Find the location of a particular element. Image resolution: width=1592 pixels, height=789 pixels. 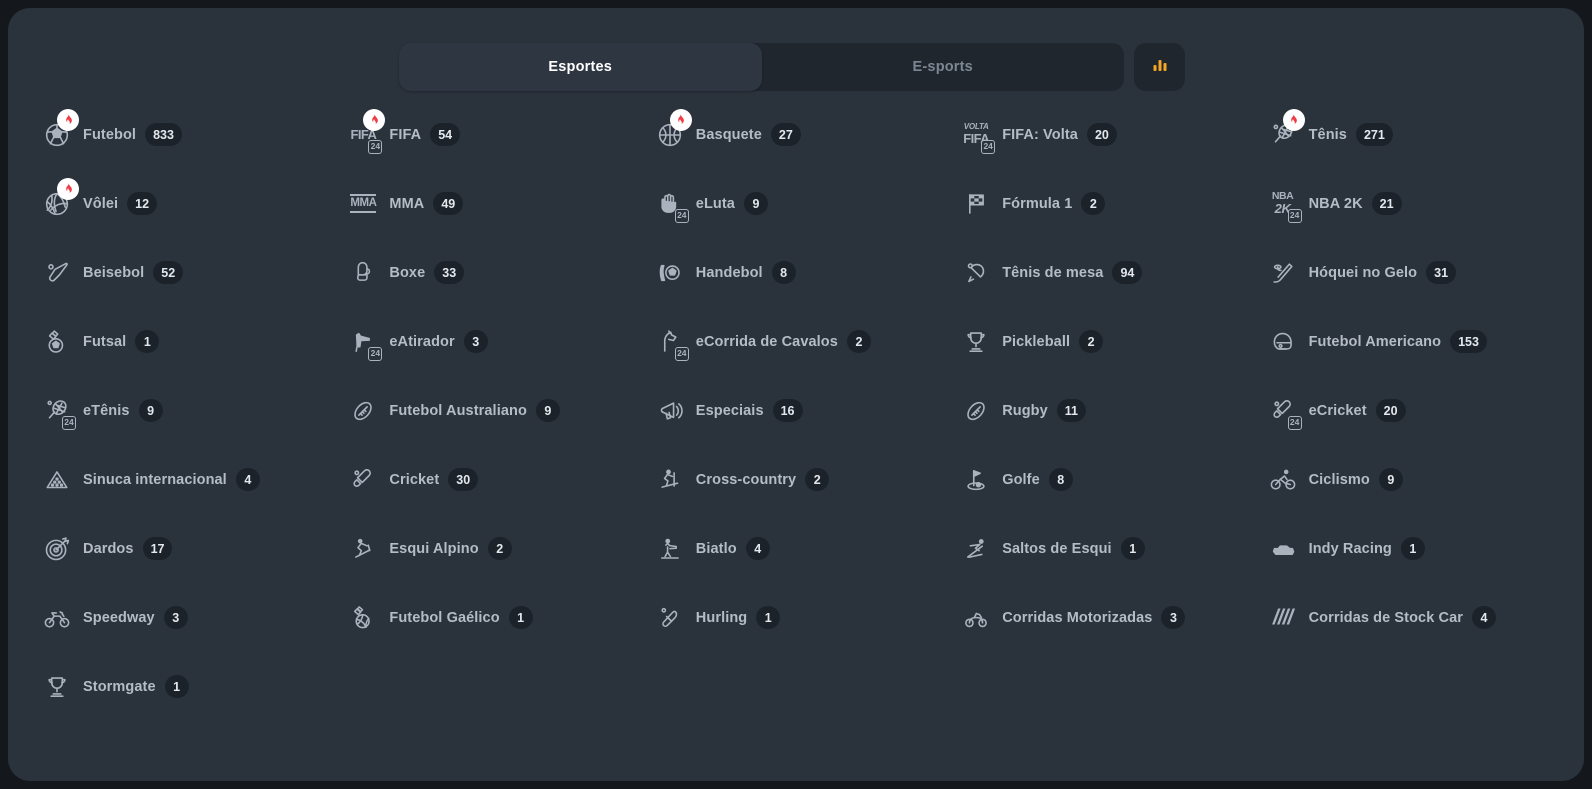

sport-item: Biatlo 4 is located at coordinates (796, 548).